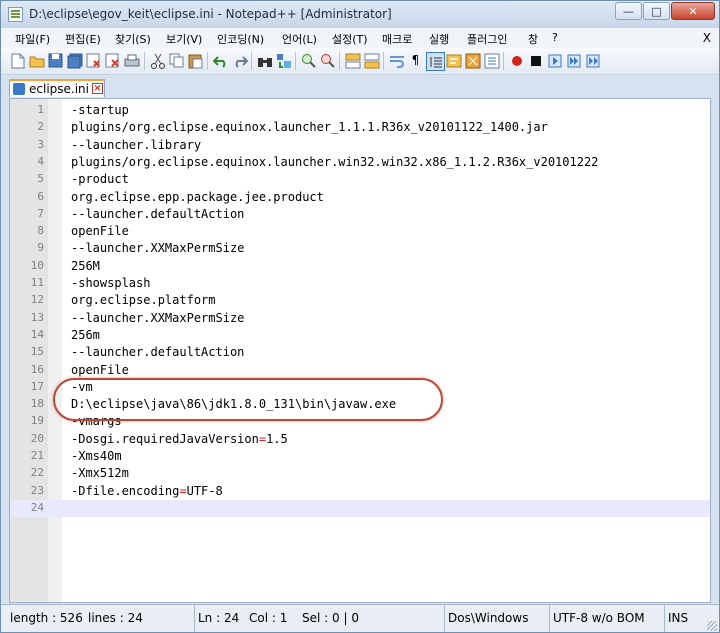  What do you see at coordinates (360, 300) in the screenshot?
I see `code-line: 12 org.eclipse.platform` at bounding box center [360, 300].